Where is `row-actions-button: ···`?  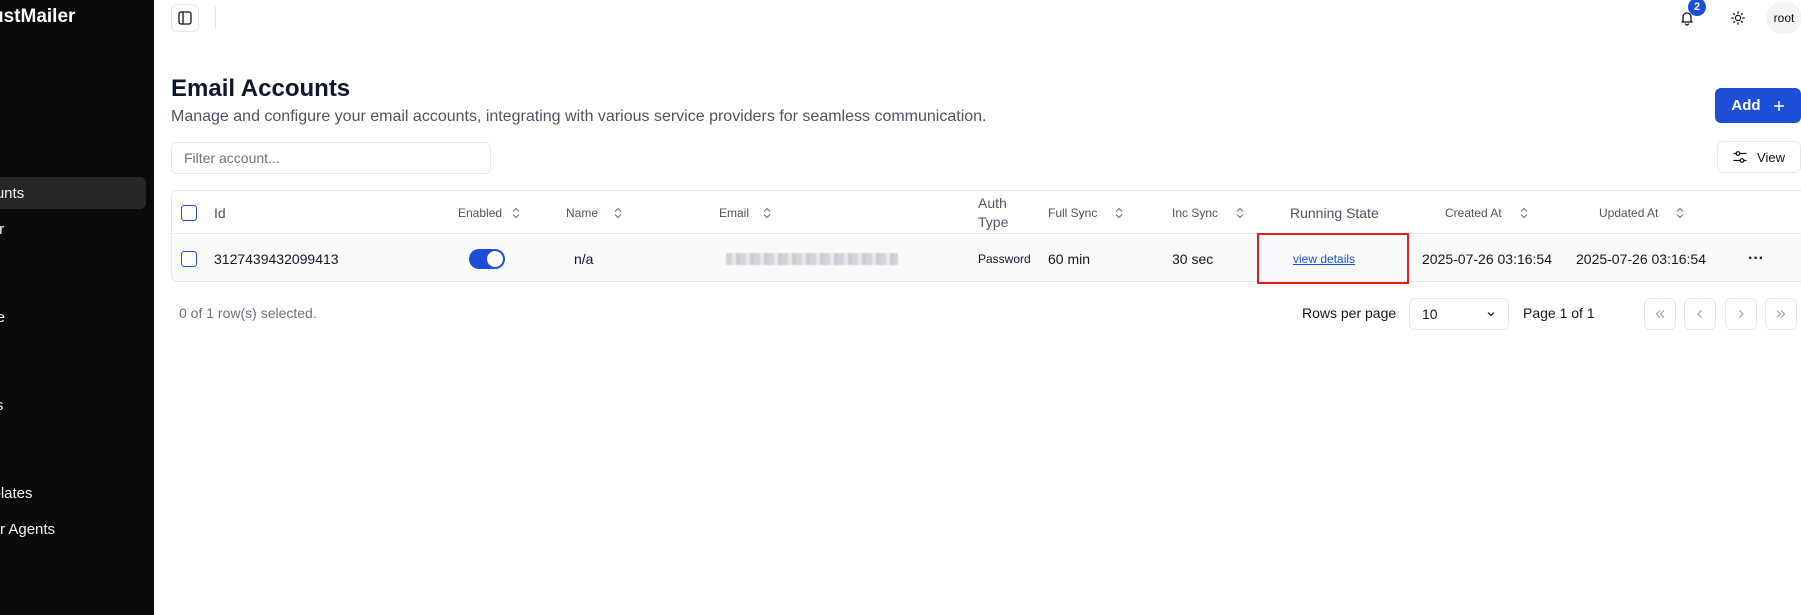 row-actions-button: ··· is located at coordinates (1756, 258).